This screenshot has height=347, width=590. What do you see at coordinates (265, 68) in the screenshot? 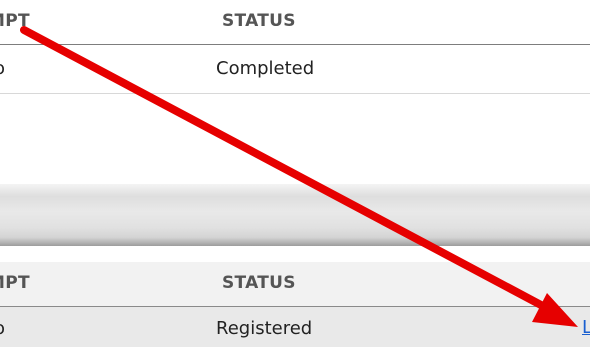
I see `status-cell: Completed` at bounding box center [265, 68].